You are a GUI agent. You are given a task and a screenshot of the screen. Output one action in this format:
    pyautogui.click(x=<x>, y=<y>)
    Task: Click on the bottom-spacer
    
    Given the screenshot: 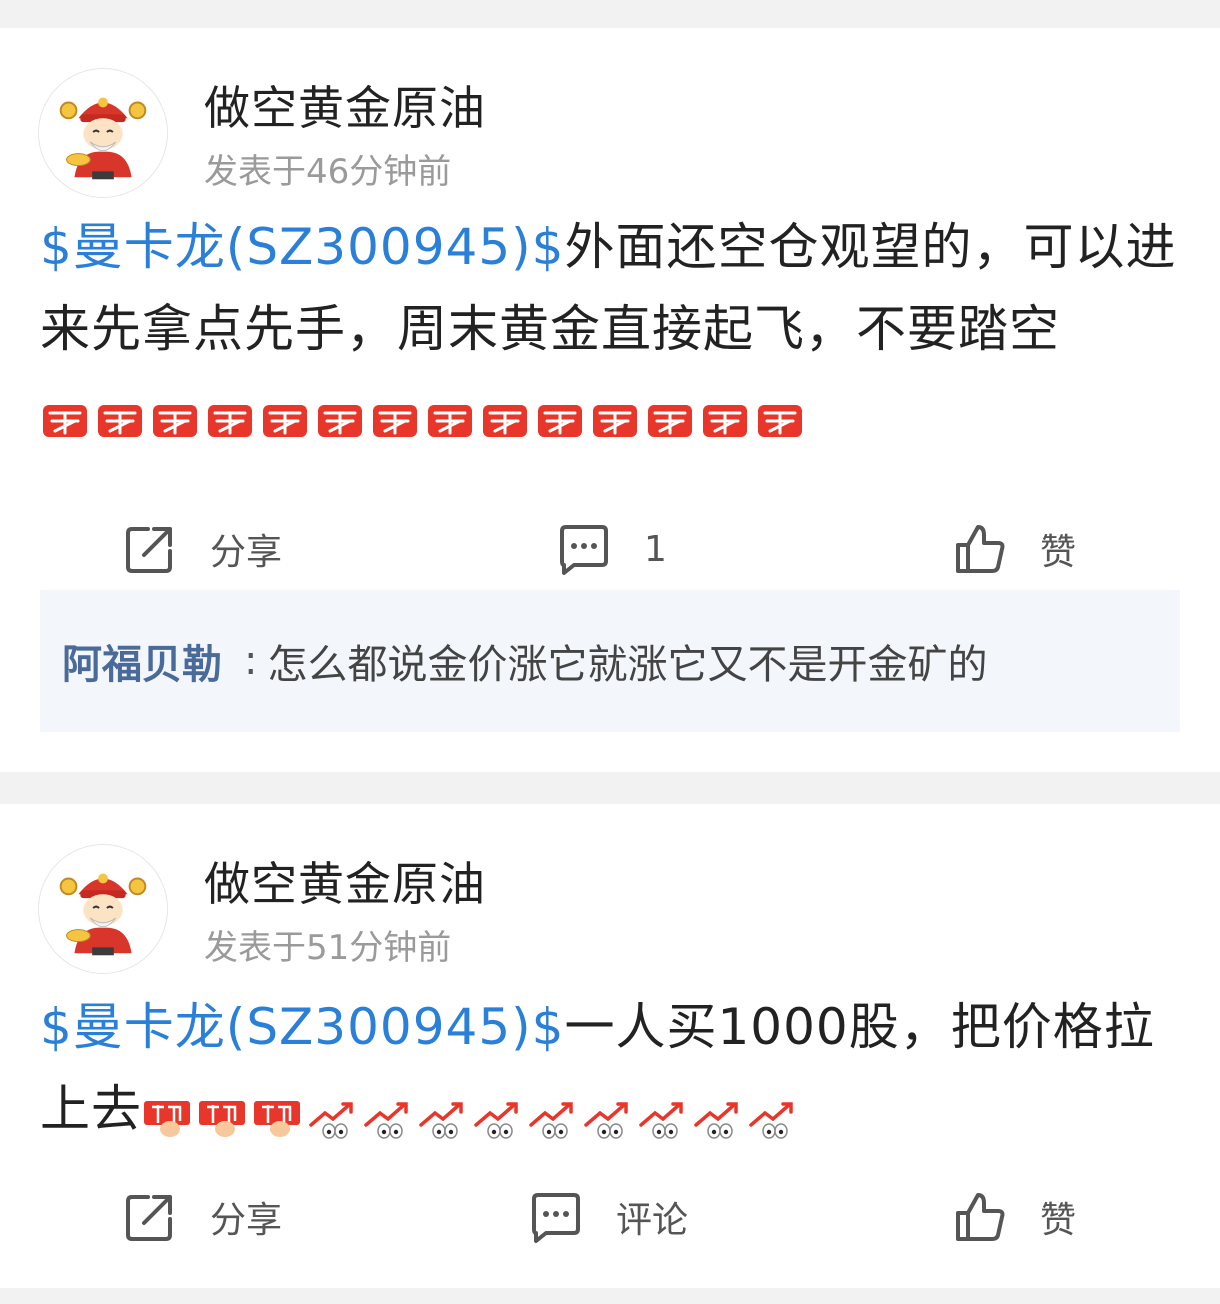 What is the action you would take?
    pyautogui.click(x=610, y=1296)
    